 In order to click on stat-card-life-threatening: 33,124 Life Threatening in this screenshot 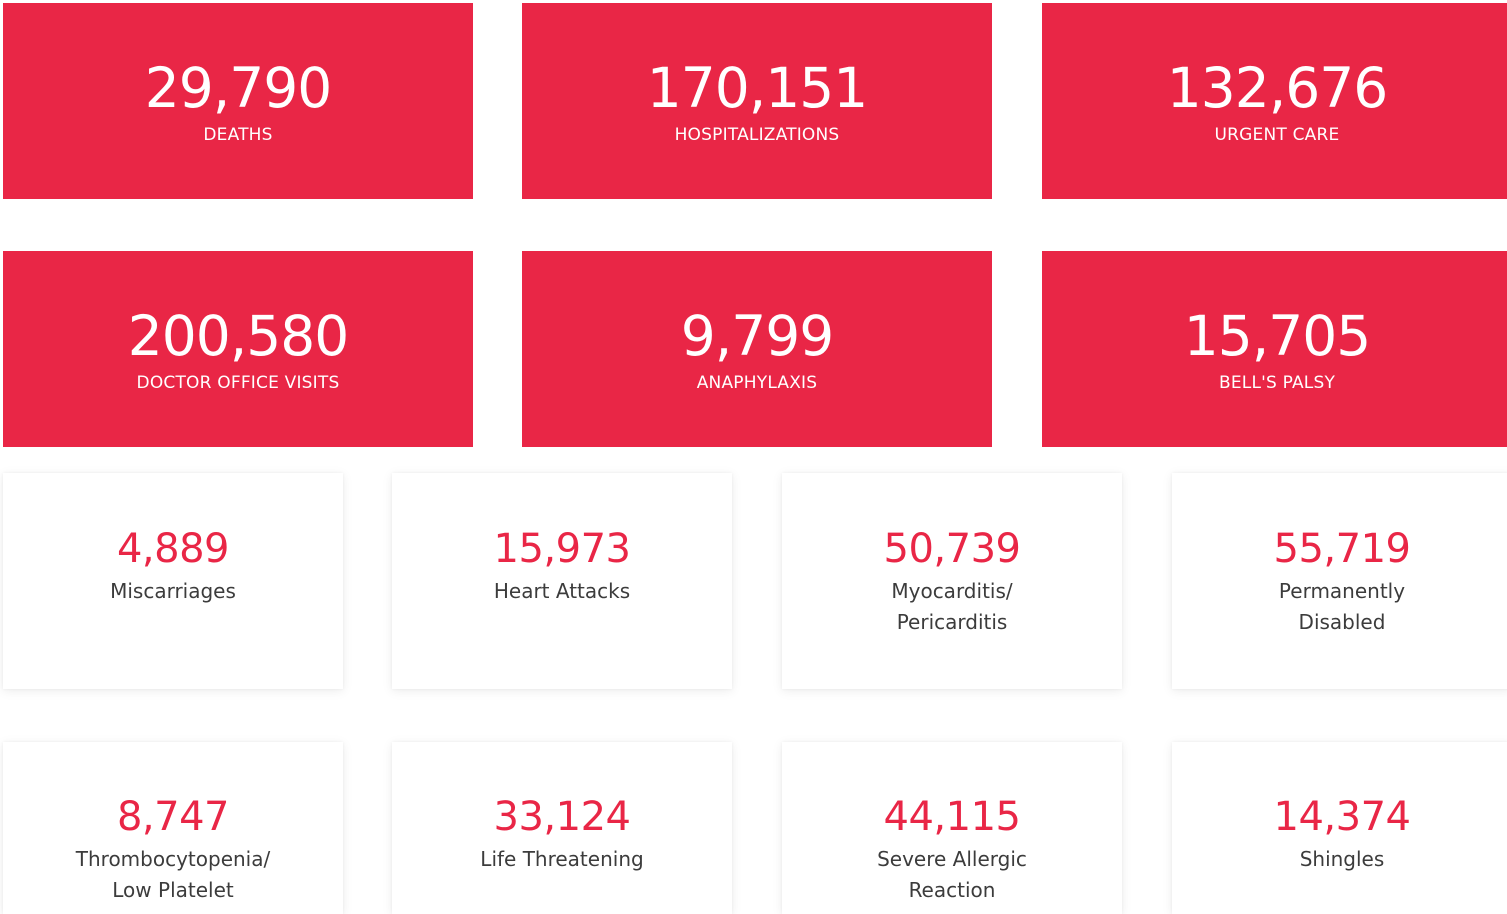, I will do `click(562, 828)`.